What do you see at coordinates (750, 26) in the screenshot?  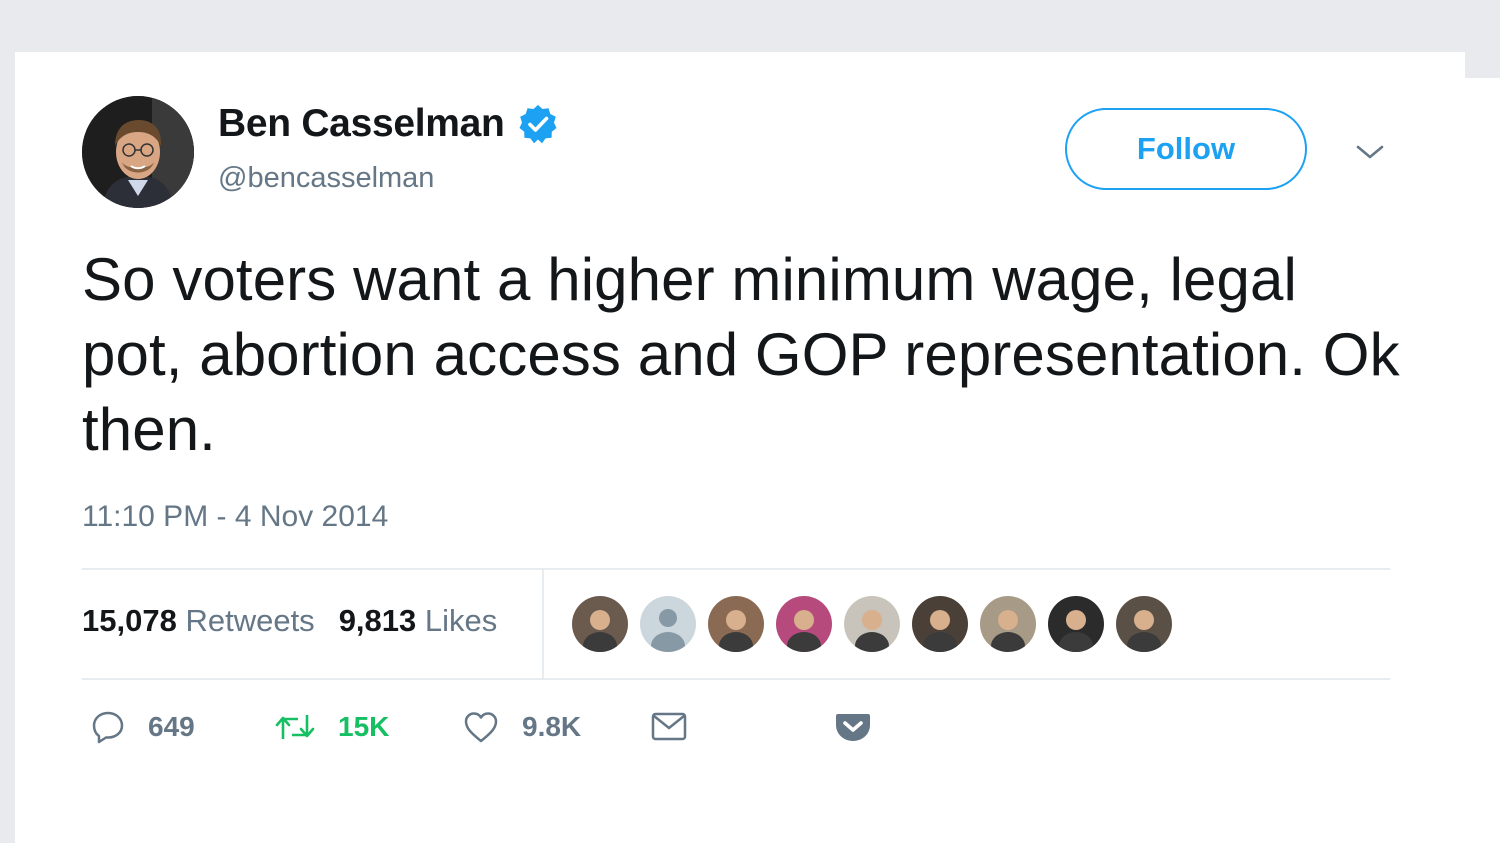 I see `top-background` at bounding box center [750, 26].